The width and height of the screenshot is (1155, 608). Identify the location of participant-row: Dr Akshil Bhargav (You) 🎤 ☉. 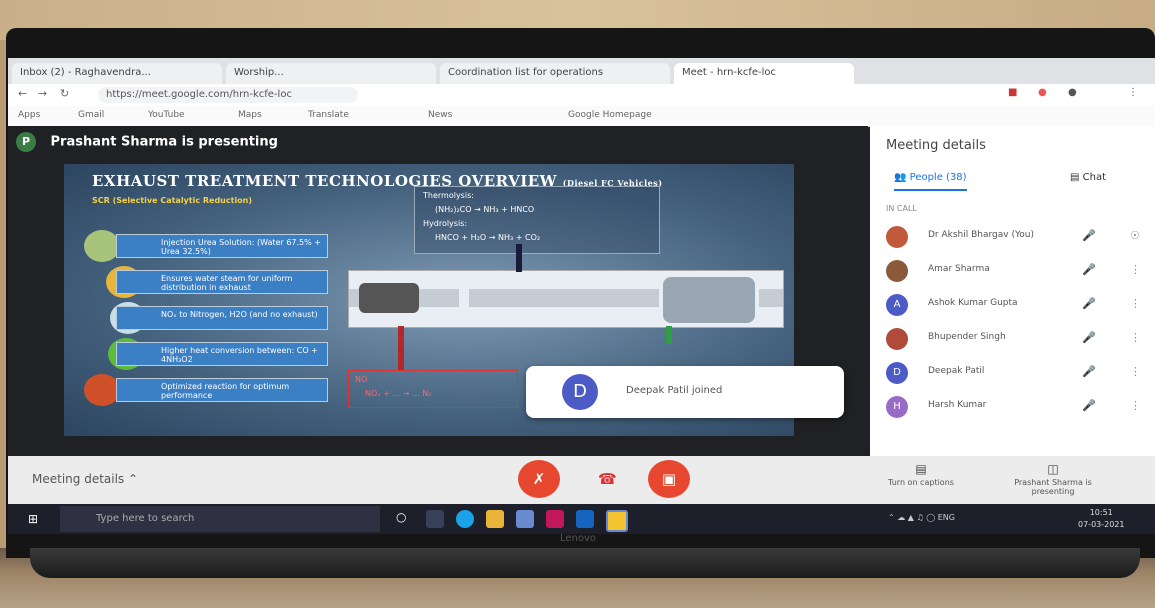
(1016, 238).